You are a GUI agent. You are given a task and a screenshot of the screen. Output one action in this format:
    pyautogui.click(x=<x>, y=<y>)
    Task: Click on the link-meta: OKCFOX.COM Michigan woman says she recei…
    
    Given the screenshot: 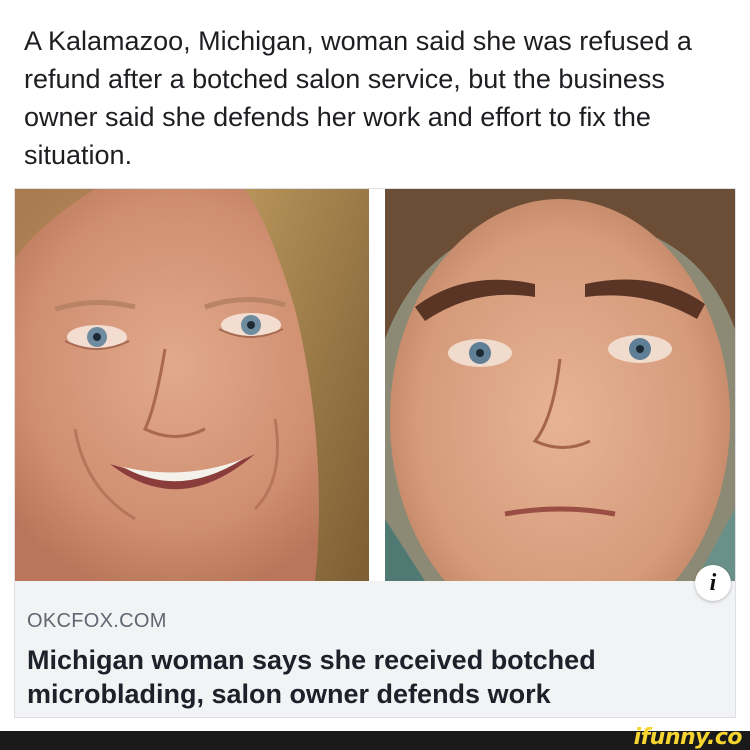 What is the action you would take?
    pyautogui.click(x=372, y=660)
    